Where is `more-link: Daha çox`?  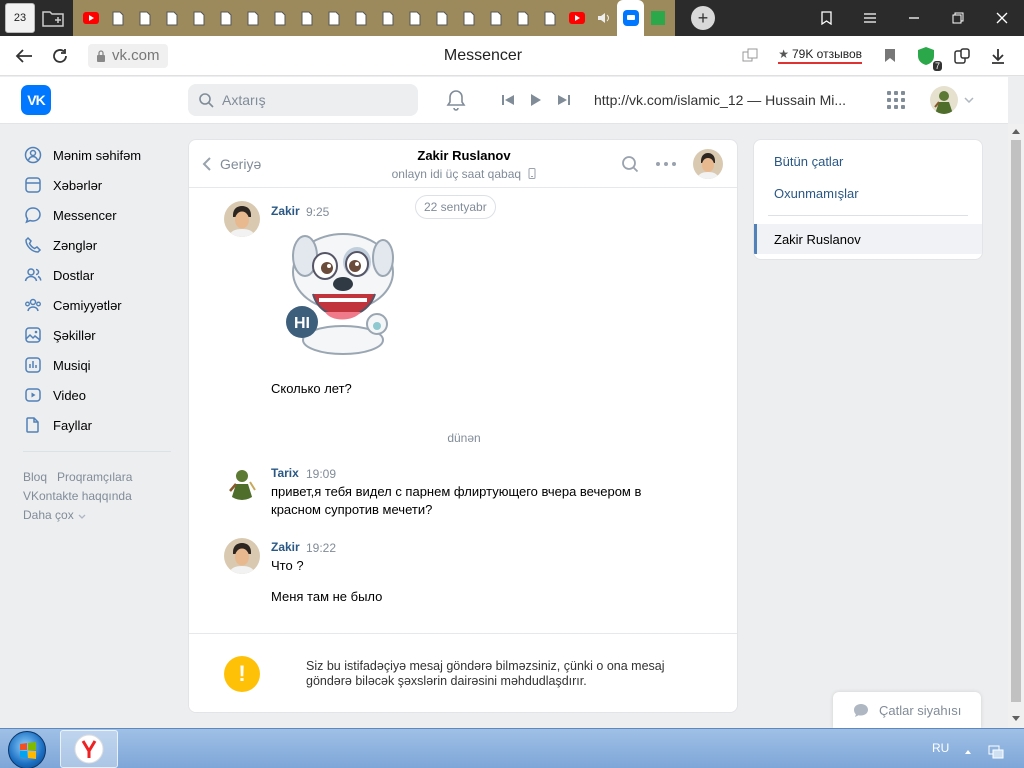 more-link: Daha çox is located at coordinates (54, 515).